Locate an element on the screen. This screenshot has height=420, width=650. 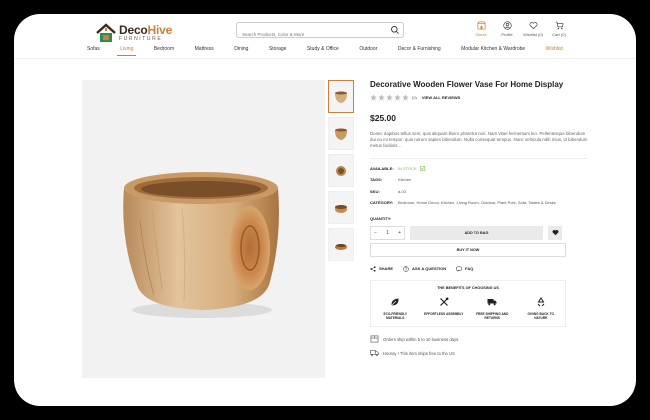
header-icons: Stores Profile Wishlist (0) Cart (0) is located at coordinates (520, 29).